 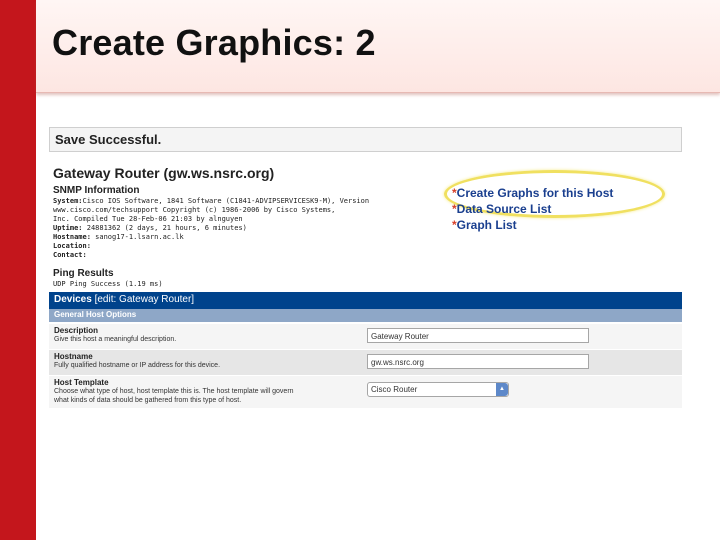 I want to click on description-help: Give this host a meaningful description., so click(x=115, y=339).